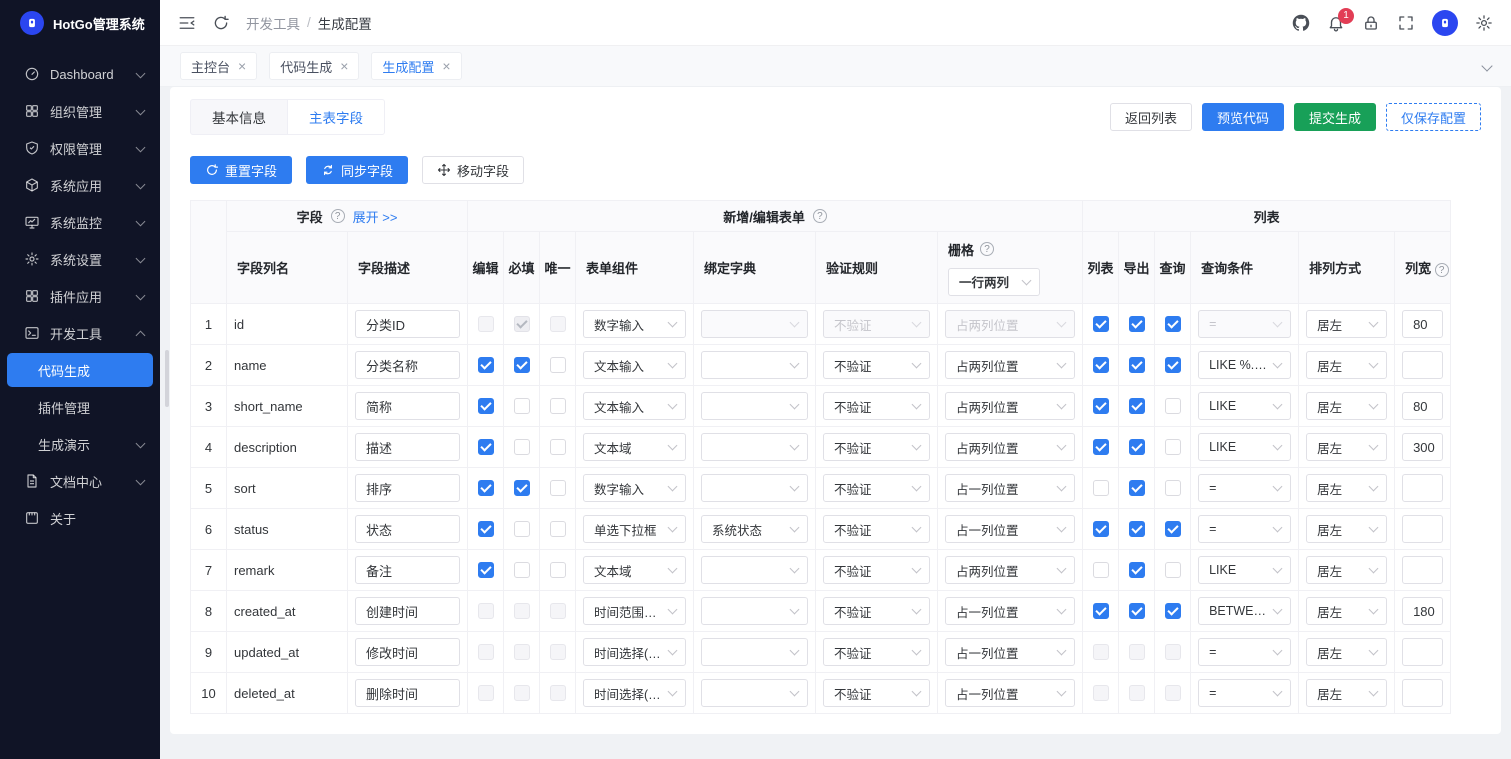 This screenshot has height=759, width=1511. What do you see at coordinates (407, 324) in the screenshot?
I see `field-desc-input: 分类ID` at bounding box center [407, 324].